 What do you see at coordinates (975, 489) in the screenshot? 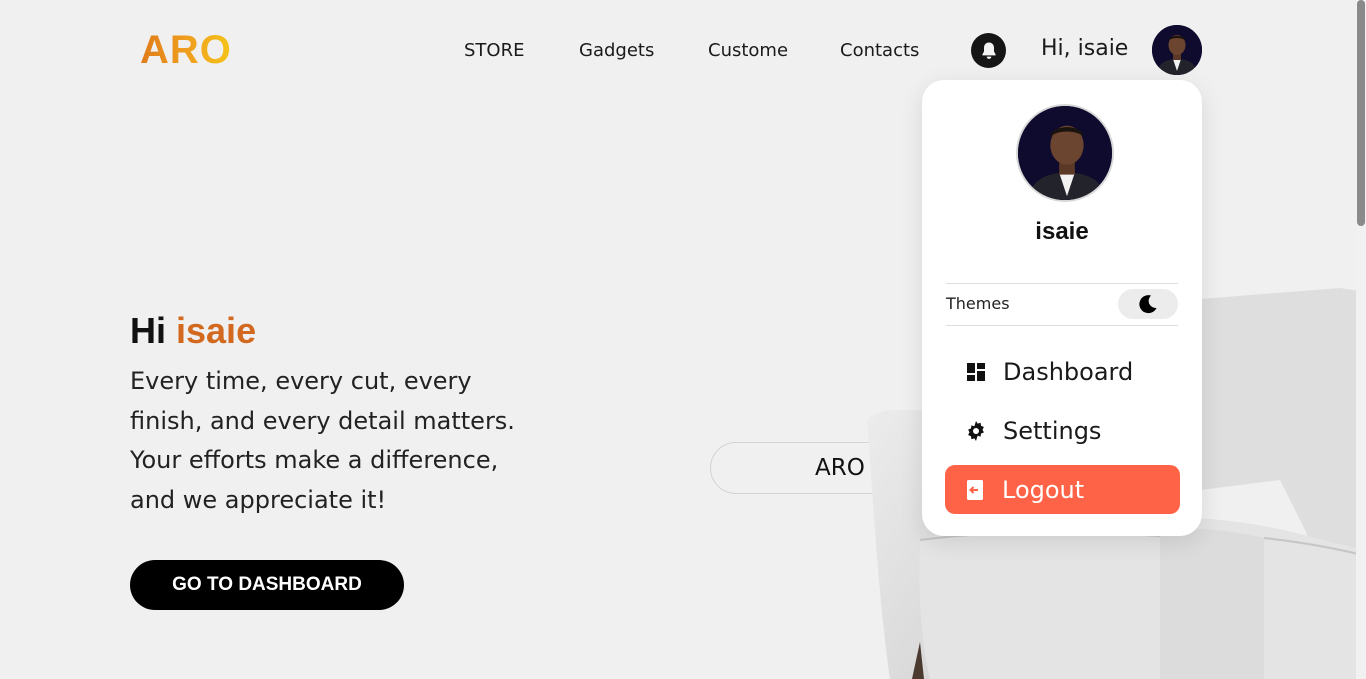
I see `logout-icon` at bounding box center [975, 489].